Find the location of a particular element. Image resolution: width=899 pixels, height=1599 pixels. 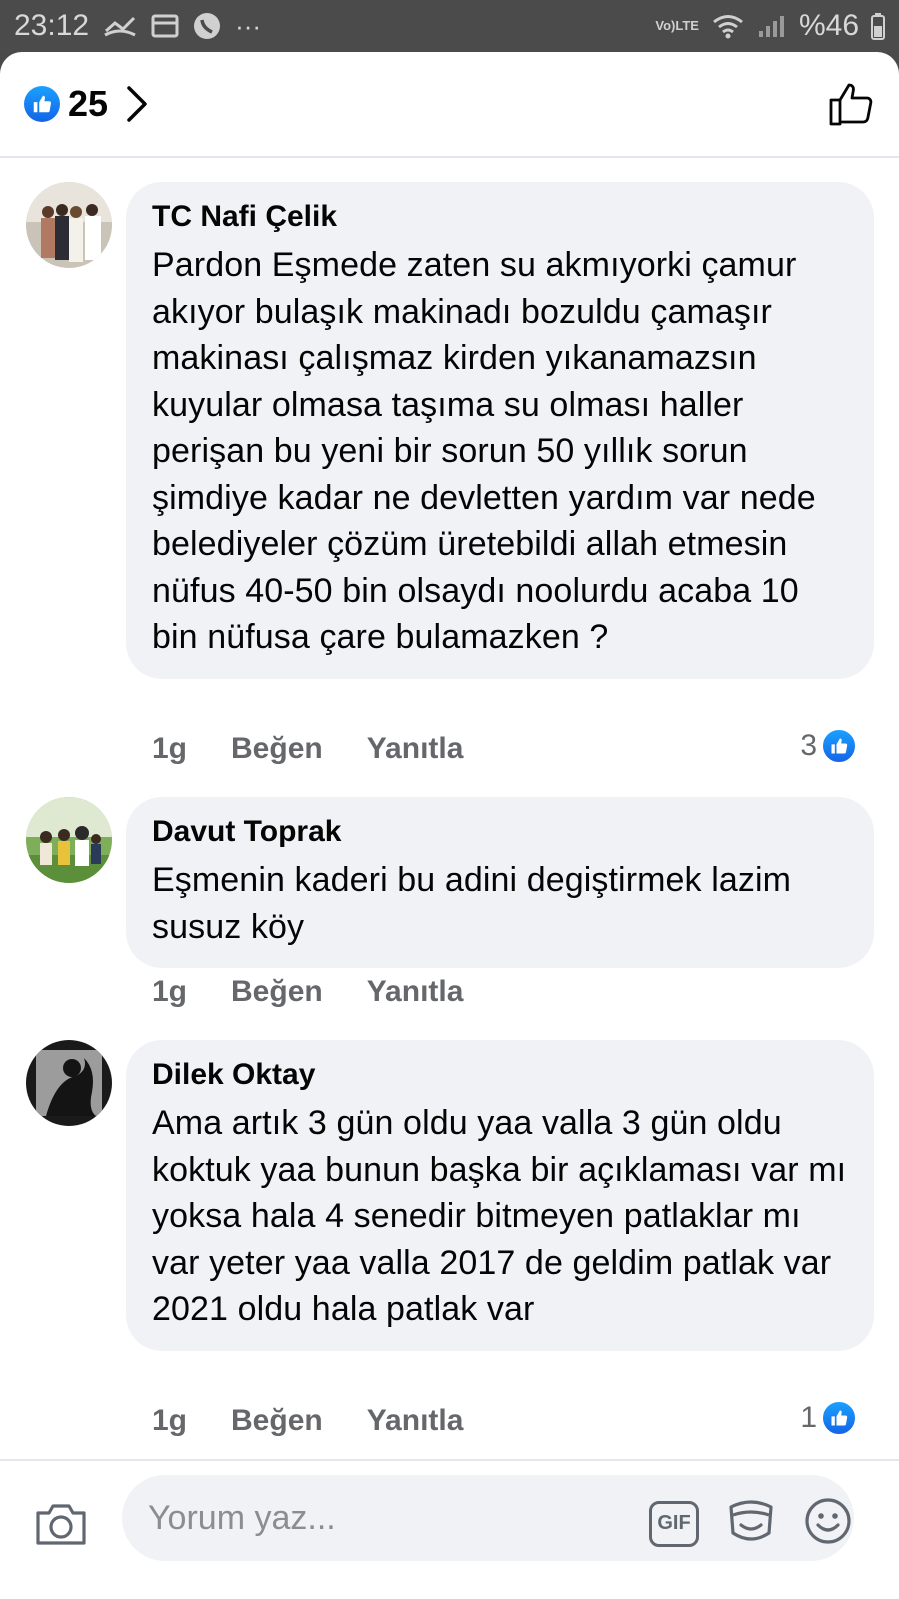

wifi-icon is located at coordinates (728, 26).